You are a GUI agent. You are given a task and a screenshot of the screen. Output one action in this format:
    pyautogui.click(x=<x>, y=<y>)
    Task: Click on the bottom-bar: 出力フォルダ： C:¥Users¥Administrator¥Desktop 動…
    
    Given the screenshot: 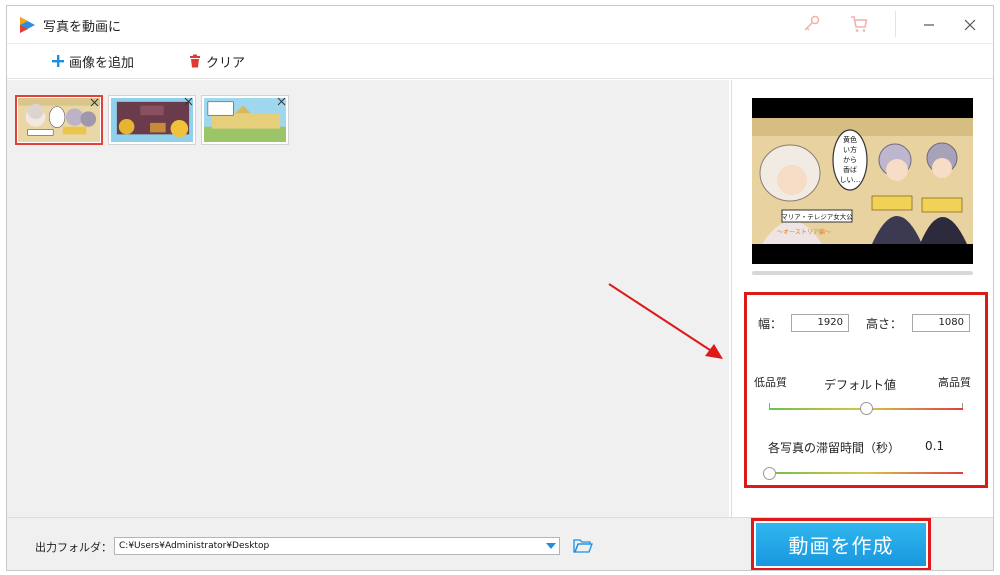 What is the action you would take?
    pyautogui.click(x=500, y=543)
    